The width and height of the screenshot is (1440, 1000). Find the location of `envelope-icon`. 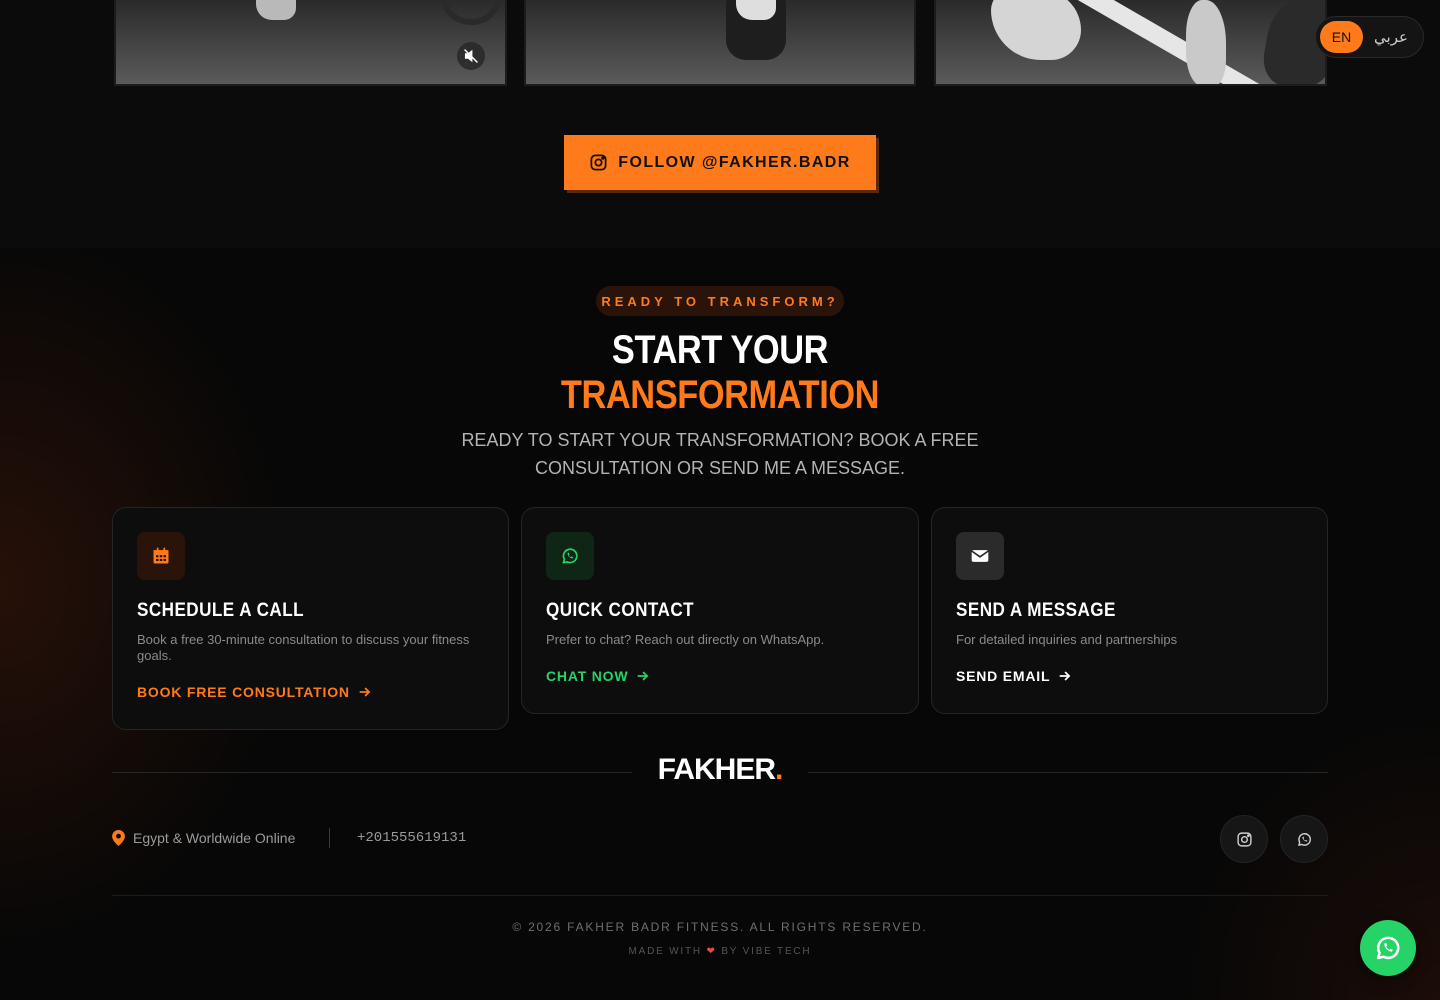

envelope-icon is located at coordinates (980, 556).